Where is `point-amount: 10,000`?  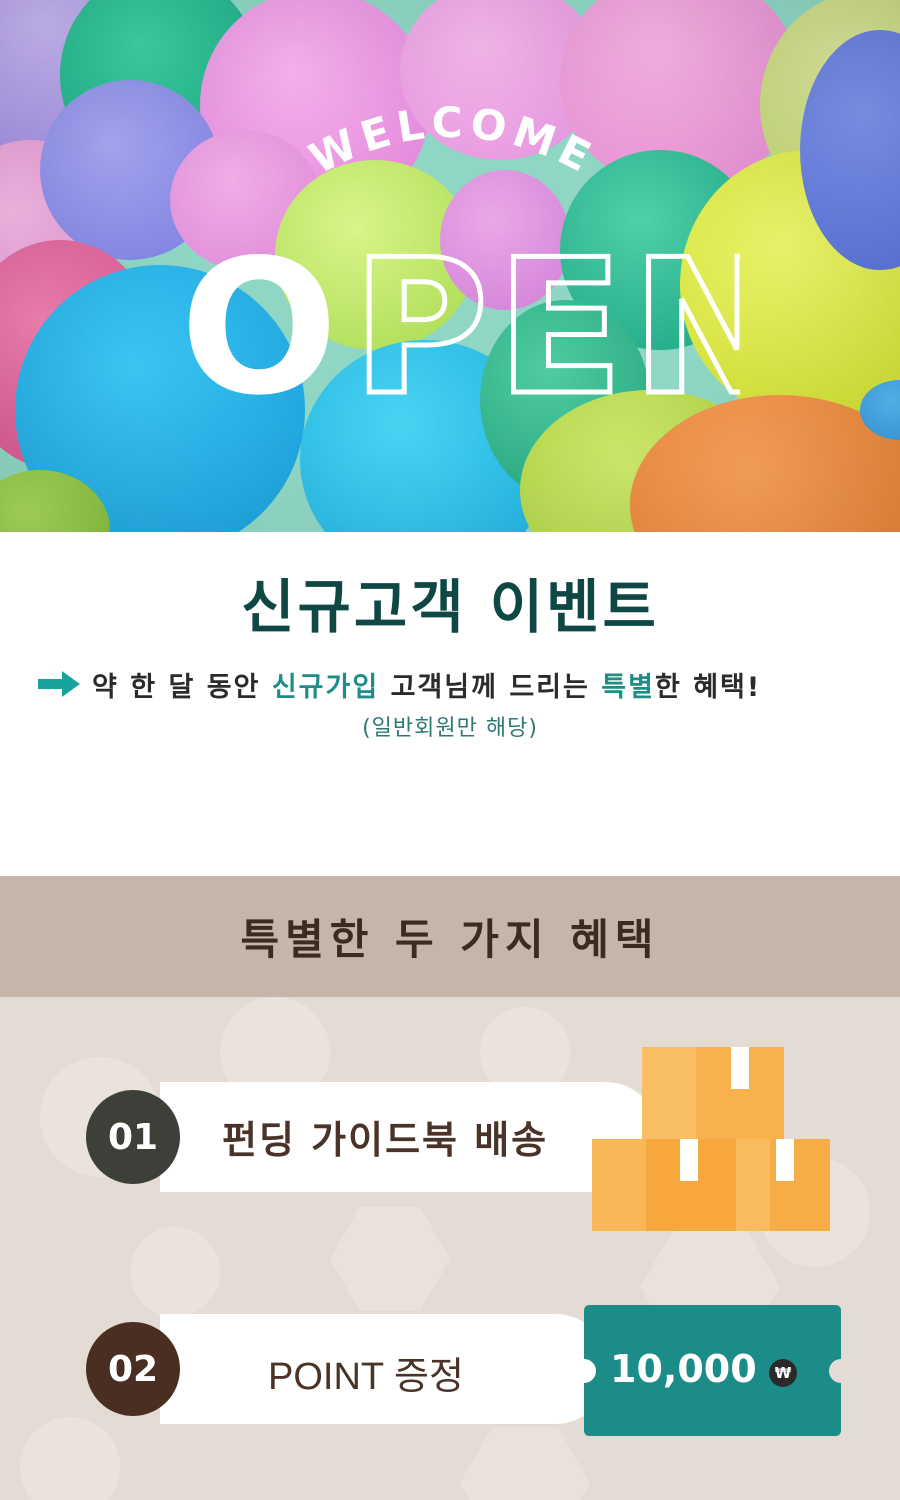 point-amount: 10,000 is located at coordinates (683, 1369).